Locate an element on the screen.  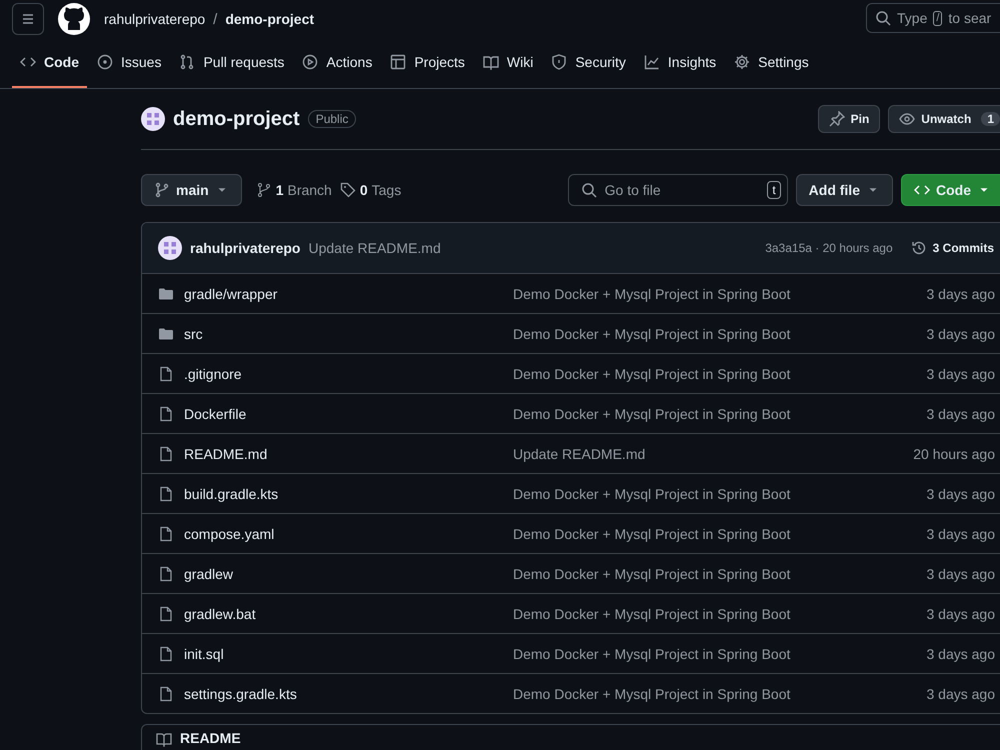
code-button: Code is located at coordinates (950, 190).